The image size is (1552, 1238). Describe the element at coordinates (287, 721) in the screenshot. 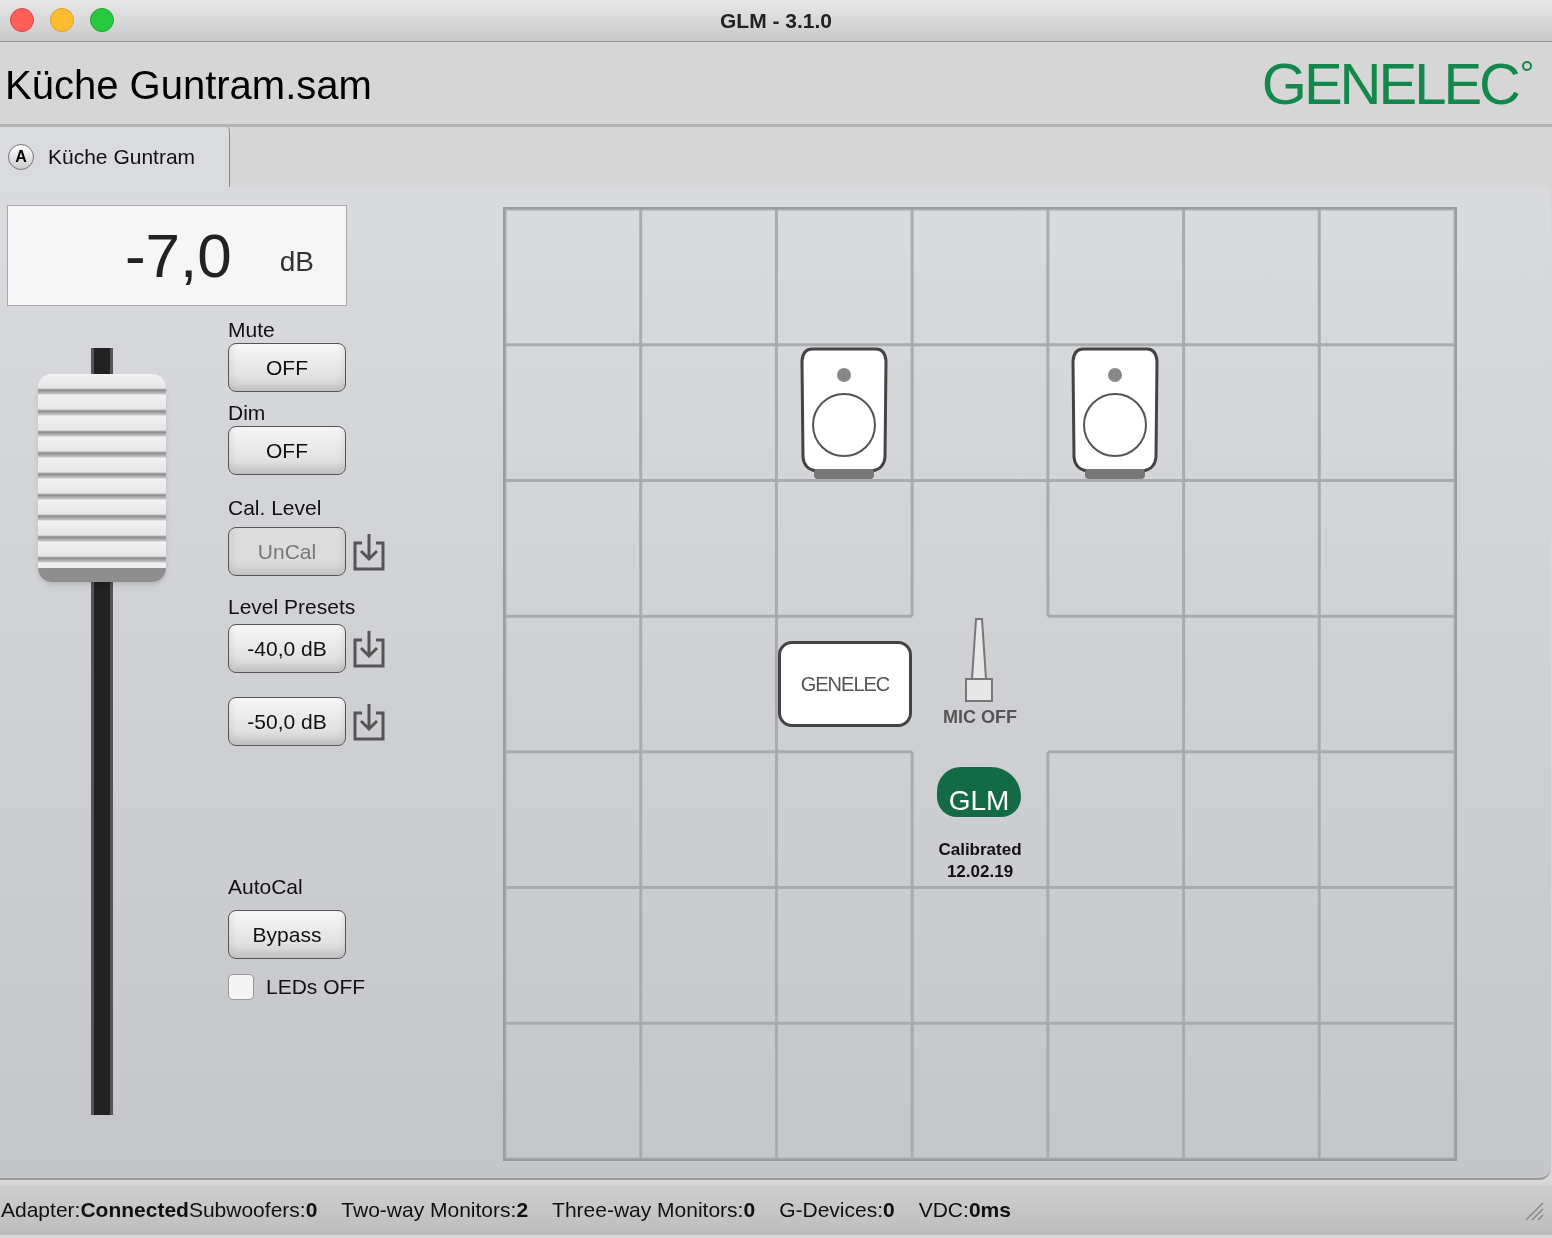

I see `toggle-button: -50,0 dB` at that location.